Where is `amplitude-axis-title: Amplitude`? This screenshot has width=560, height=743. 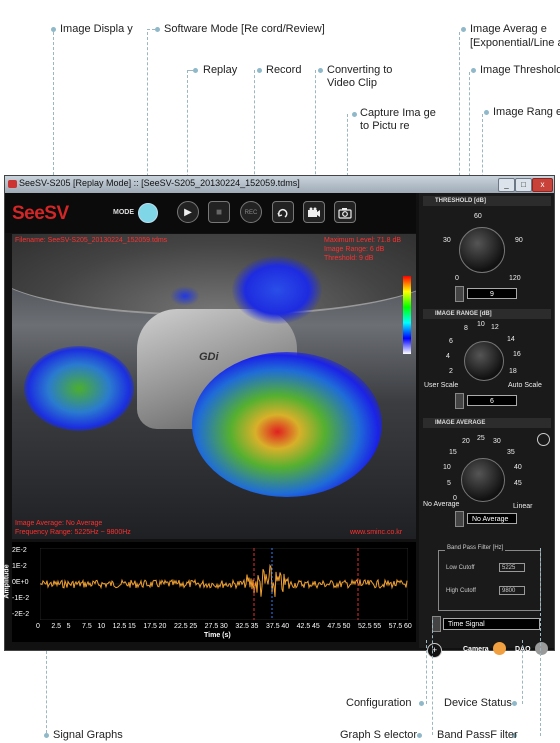 amplitude-axis-title: Amplitude is located at coordinates (7, 581).